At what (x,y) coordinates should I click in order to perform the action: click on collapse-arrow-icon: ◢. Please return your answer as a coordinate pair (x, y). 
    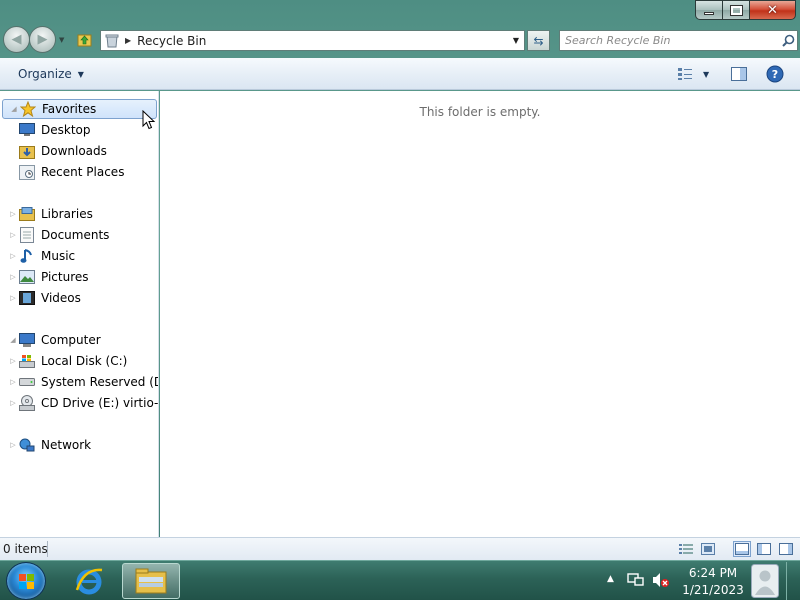
    Looking at the image, I should click on (14, 109).